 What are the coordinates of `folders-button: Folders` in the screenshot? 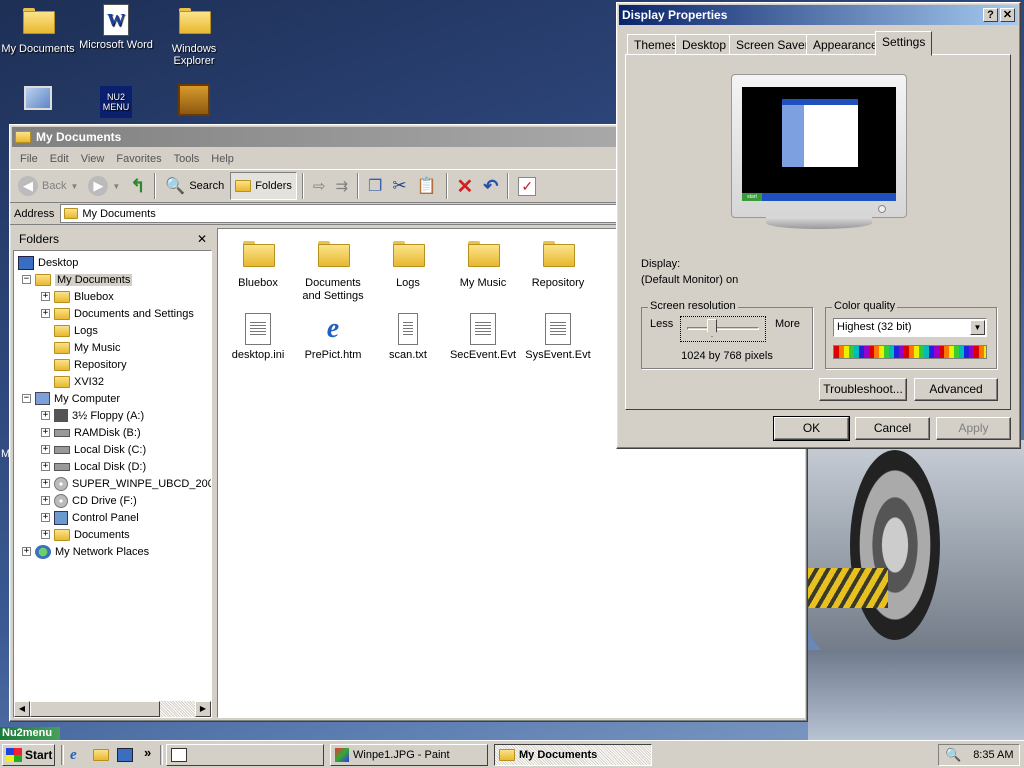 It's located at (263, 186).